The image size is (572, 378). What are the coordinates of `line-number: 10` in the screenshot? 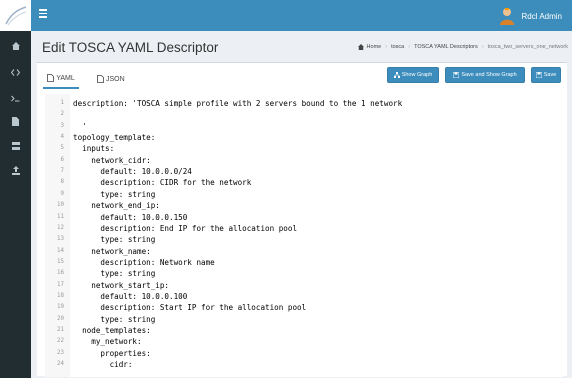 It's located at (60, 205).